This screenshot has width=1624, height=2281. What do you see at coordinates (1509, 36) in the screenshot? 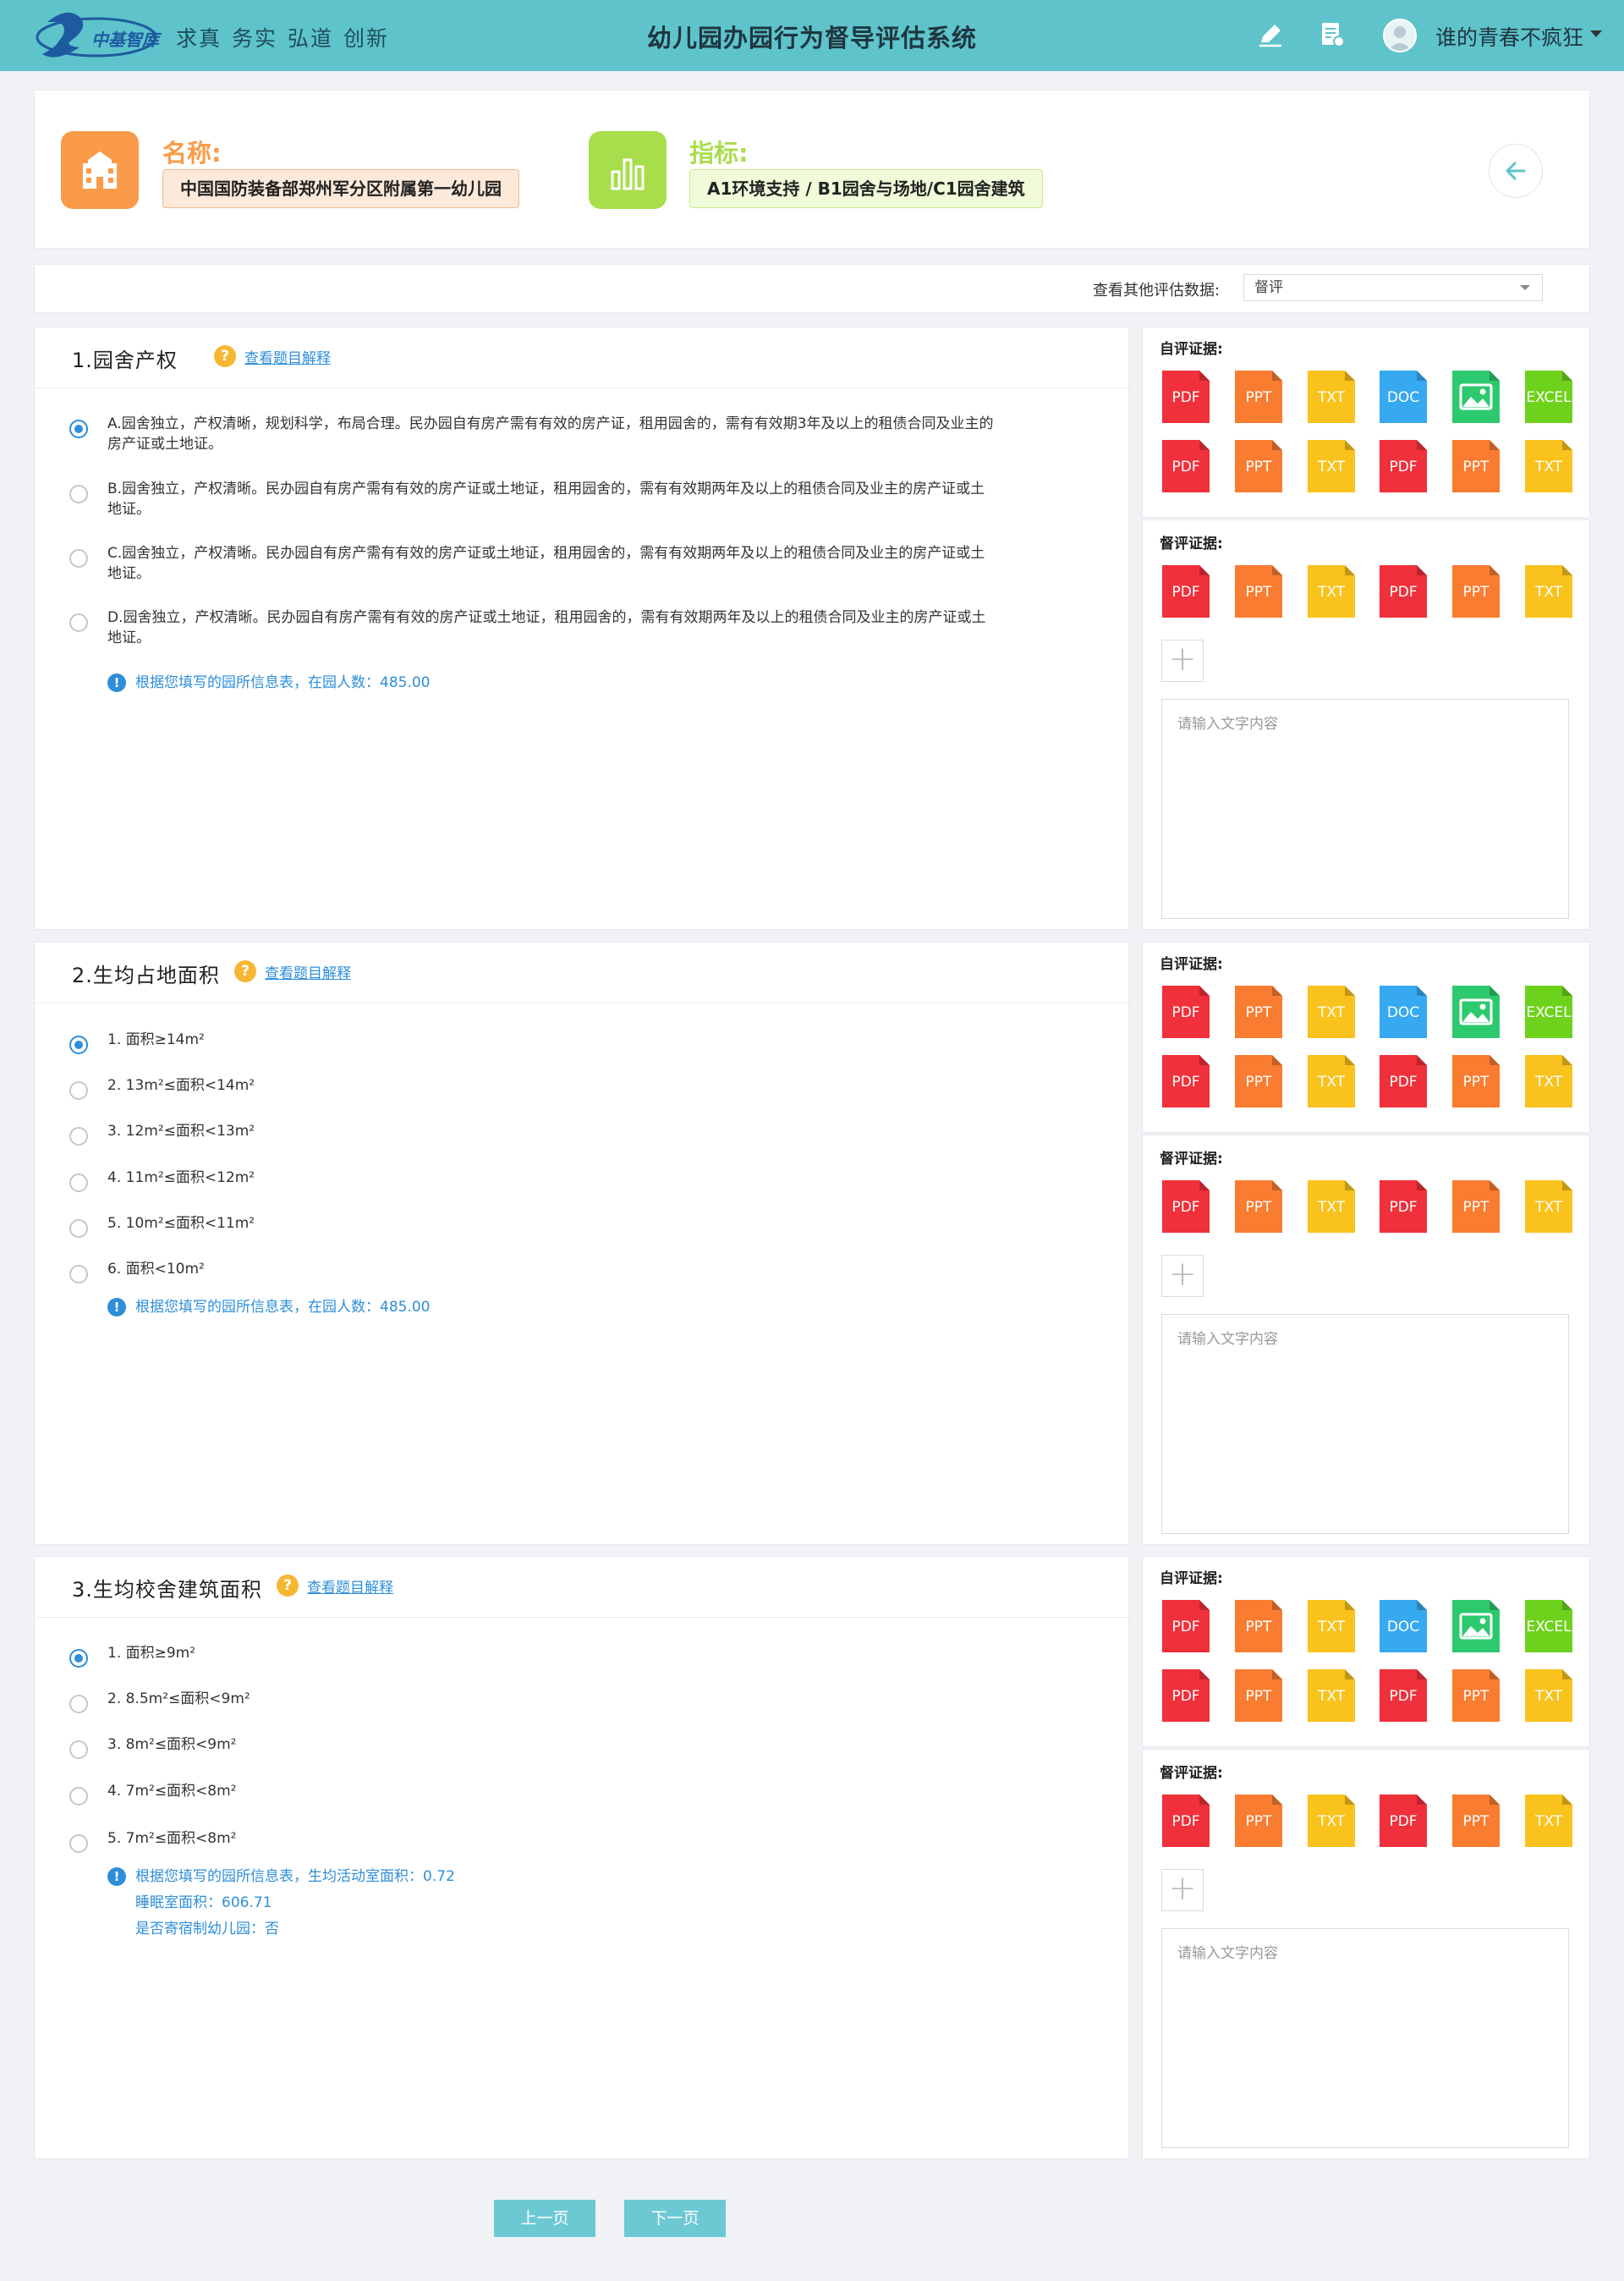
I see `user-name: 谁的青春不疯狂` at bounding box center [1509, 36].